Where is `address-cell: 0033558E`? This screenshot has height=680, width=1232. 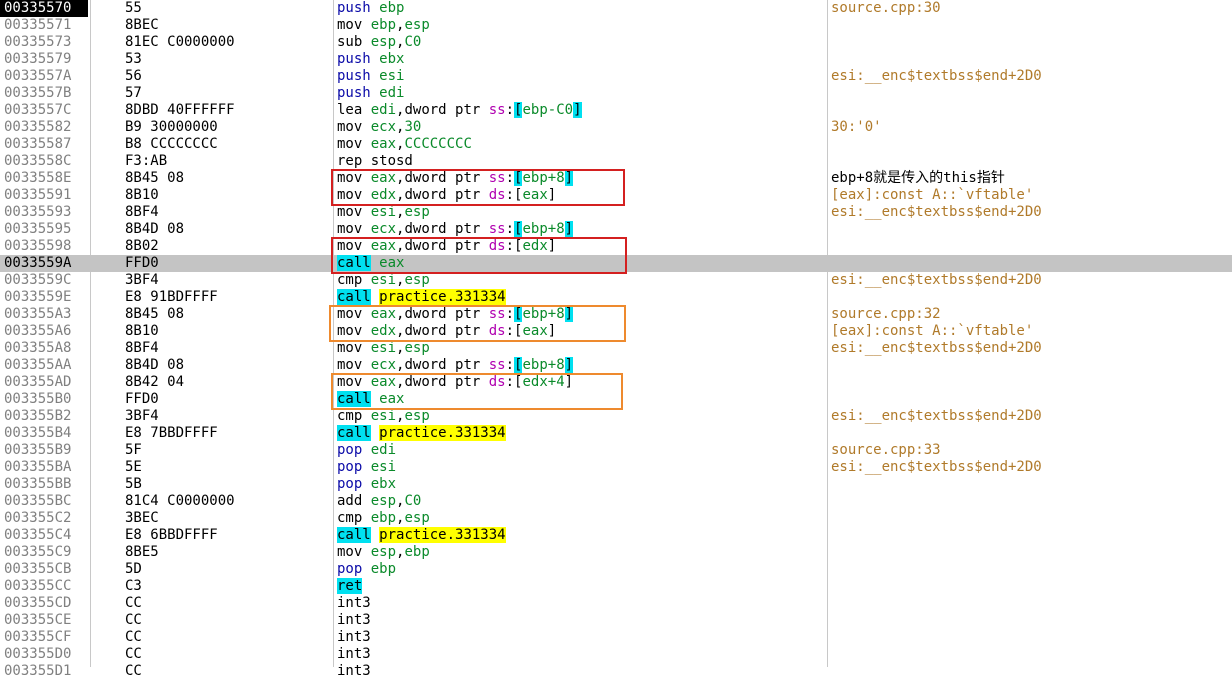 address-cell: 0033558E is located at coordinates (37, 178).